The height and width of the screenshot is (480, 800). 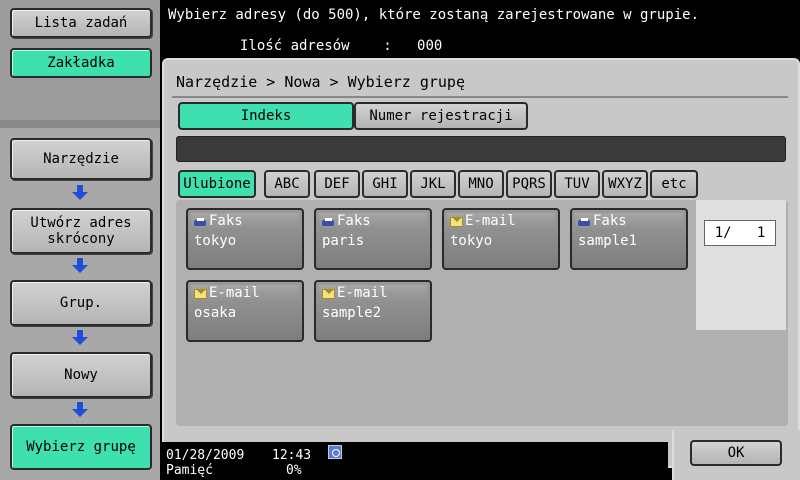 I want to click on tab-registration-number: Numer rejestracji, so click(x=441, y=116).